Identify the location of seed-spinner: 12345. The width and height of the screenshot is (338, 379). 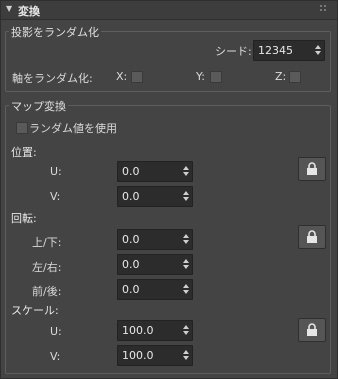
(289, 50).